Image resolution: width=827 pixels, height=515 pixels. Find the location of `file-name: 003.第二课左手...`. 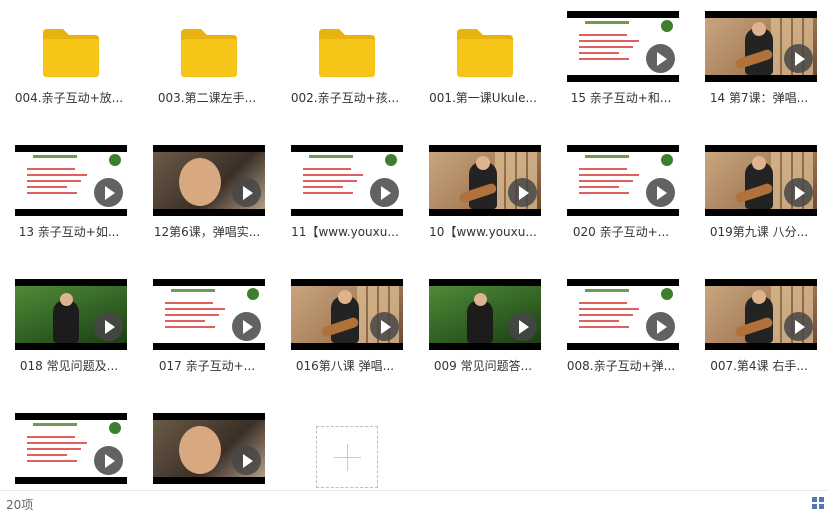

file-name: 003.第二课左手... is located at coordinates (207, 98).